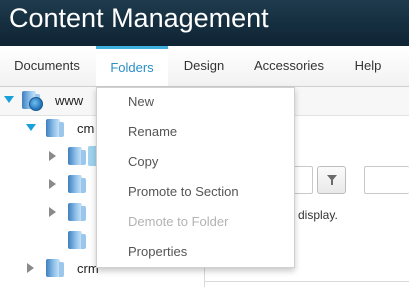 The height and width of the screenshot is (287, 409). I want to click on tree-label-cm: cm, so click(86, 128).